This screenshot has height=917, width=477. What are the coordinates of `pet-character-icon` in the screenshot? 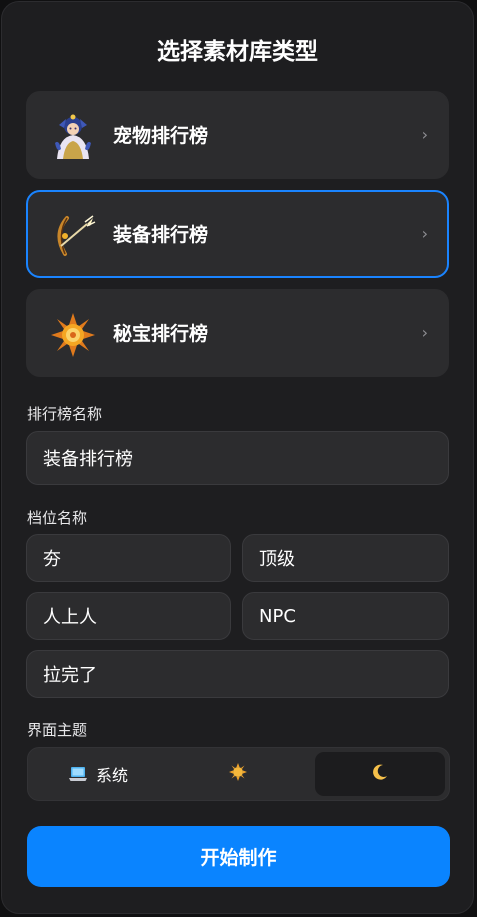 It's located at (73, 136).